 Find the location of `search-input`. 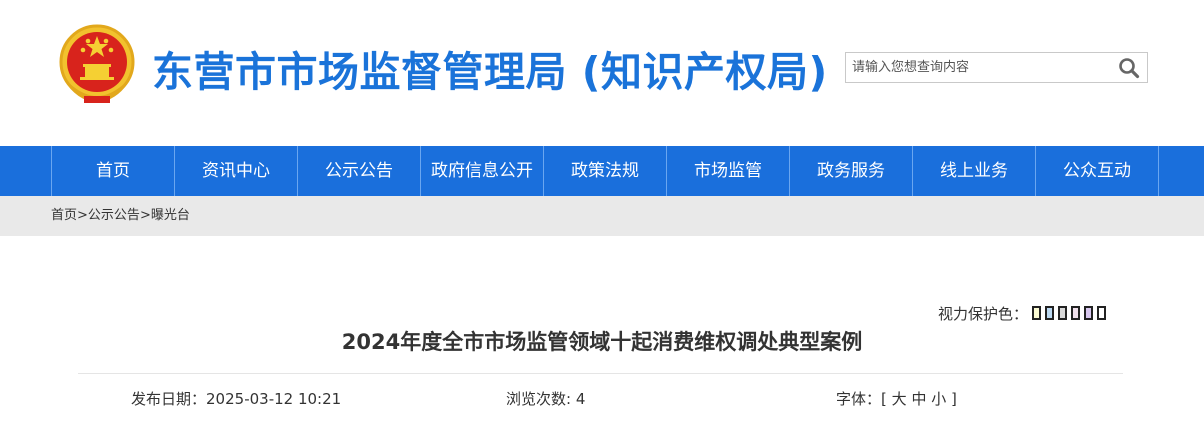

search-input is located at coordinates (977, 67).